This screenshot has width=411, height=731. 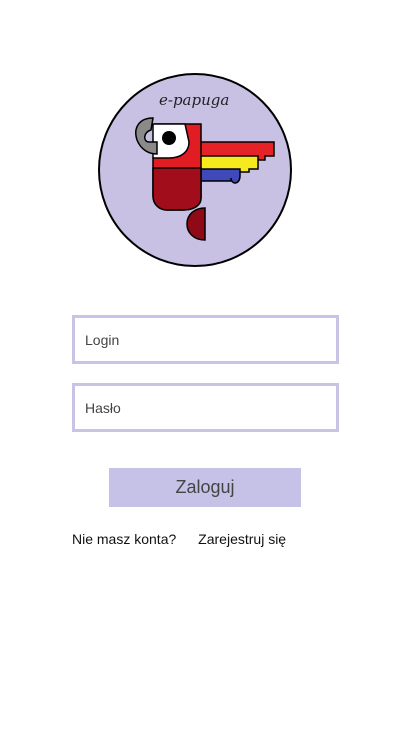 I want to click on register-prompt: Nie masz konta? Zarejestruj się, so click(x=179, y=539).